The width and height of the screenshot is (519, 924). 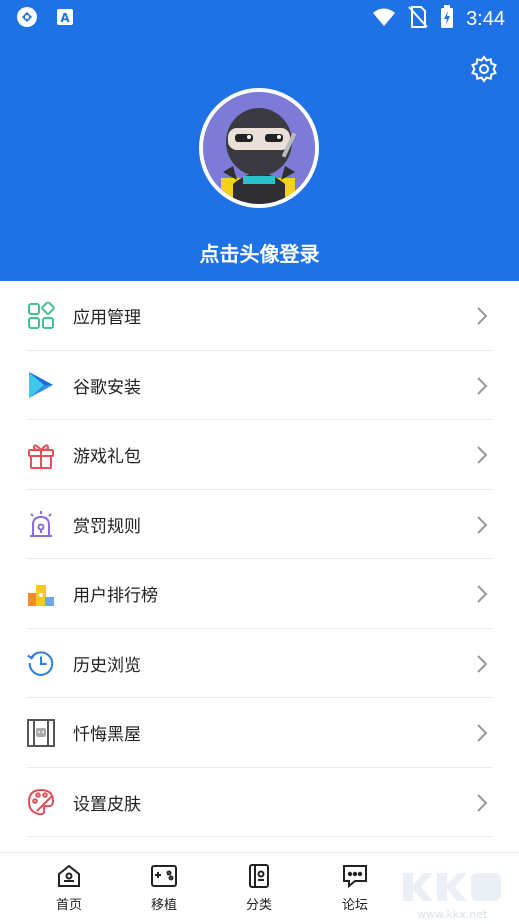 What do you see at coordinates (115, 596) in the screenshot?
I see `menu-item-label: 用户排行榜` at bounding box center [115, 596].